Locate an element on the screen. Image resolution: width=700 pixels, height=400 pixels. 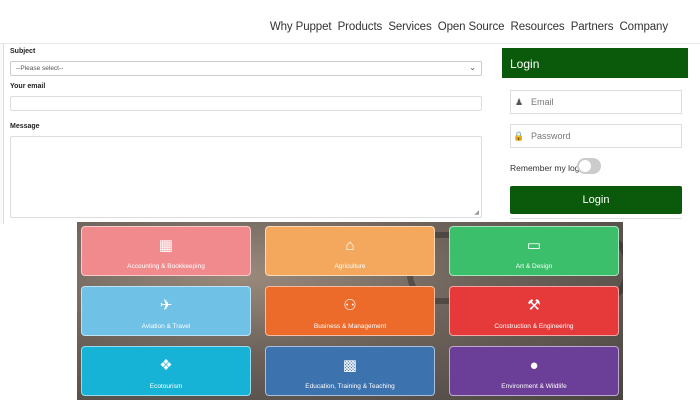
nav-company: Company is located at coordinates (643, 27).